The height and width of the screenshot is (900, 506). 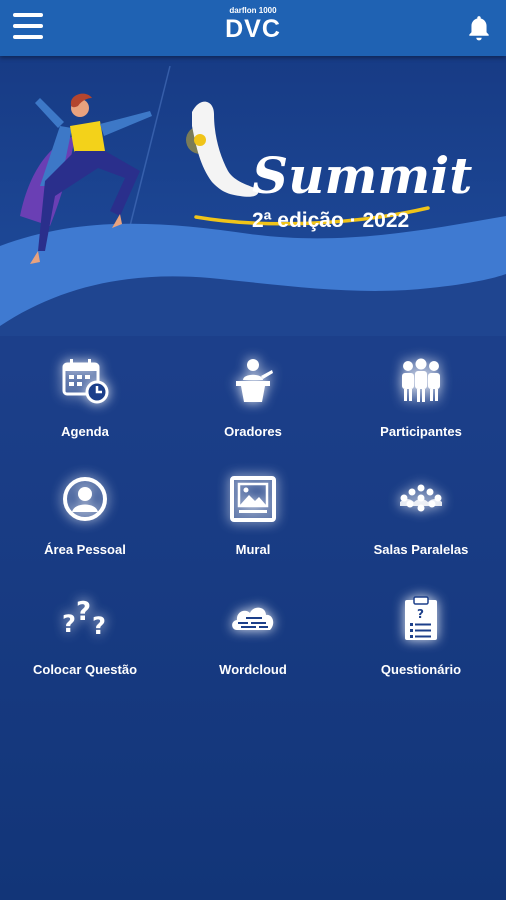 I want to click on logo-subtitle: darflon 1000, so click(x=253, y=10).